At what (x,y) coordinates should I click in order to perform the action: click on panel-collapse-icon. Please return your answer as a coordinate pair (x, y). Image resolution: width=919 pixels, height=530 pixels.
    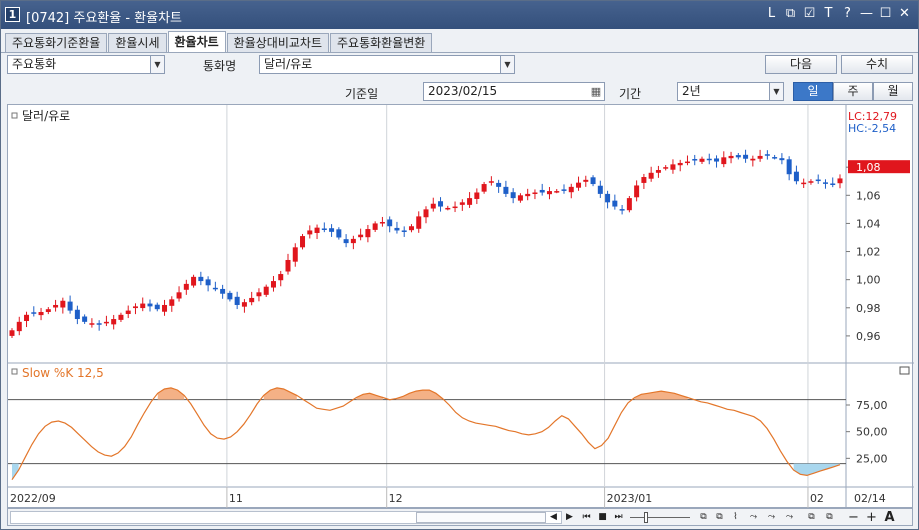
    Looking at the image, I should click on (904, 370).